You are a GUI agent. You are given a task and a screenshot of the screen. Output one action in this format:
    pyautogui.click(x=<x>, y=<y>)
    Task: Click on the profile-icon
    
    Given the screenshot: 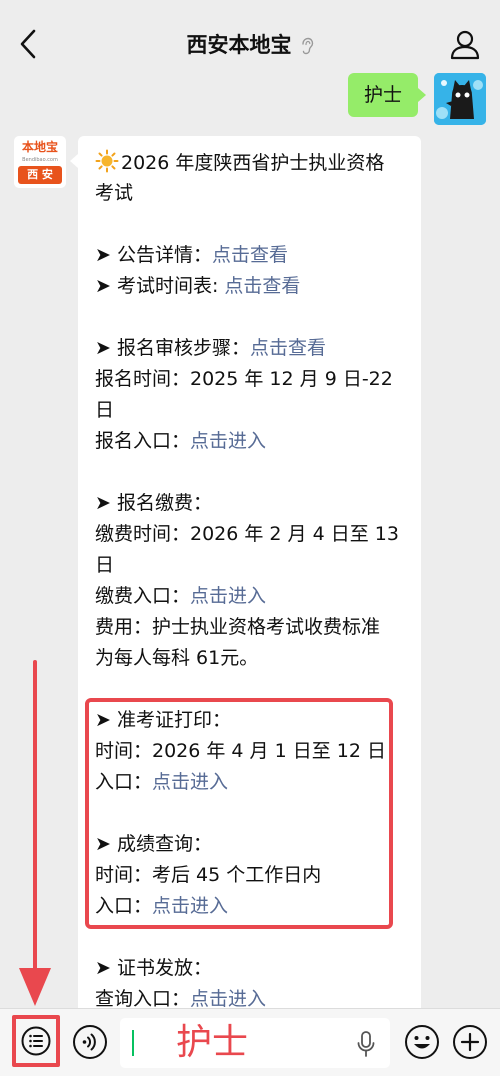 What is the action you would take?
    pyautogui.click(x=465, y=44)
    